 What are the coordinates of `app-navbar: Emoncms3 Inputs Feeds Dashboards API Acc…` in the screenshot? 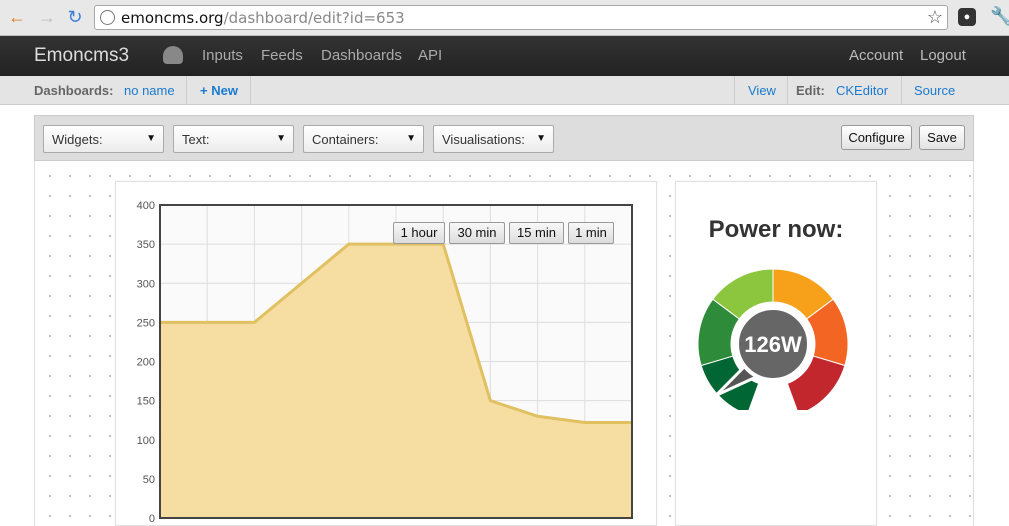 It's located at (504, 56).